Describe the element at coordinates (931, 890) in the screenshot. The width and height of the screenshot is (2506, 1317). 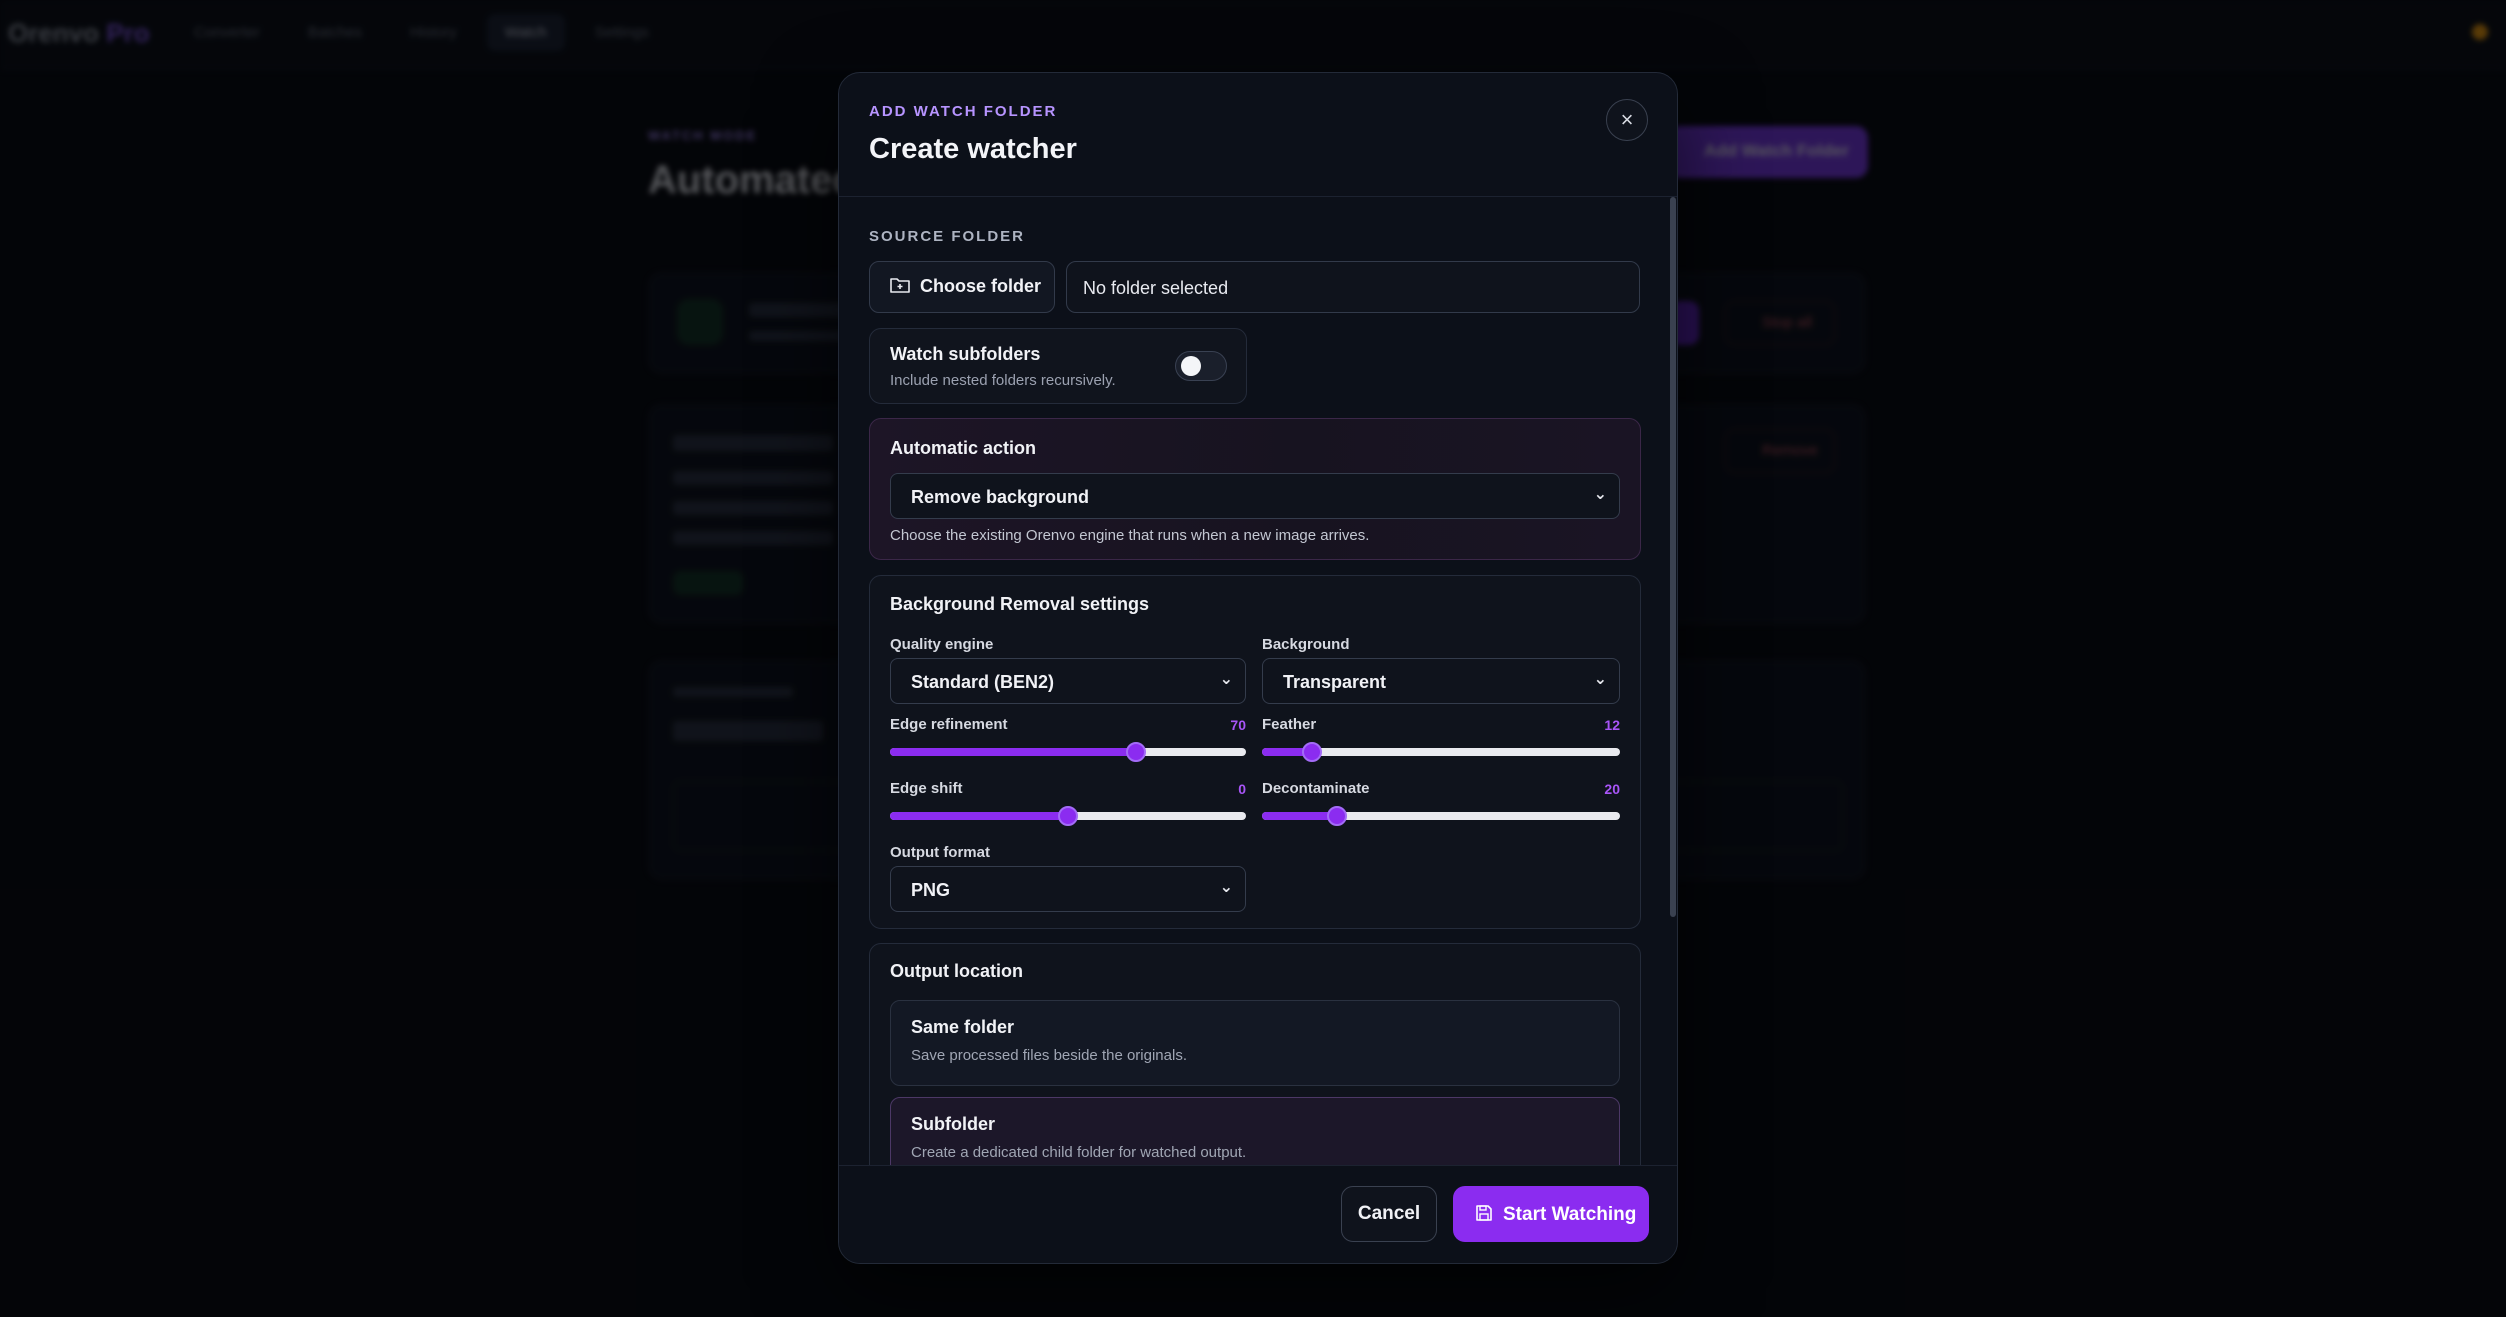
I see `output-format-value: PNG` at that location.